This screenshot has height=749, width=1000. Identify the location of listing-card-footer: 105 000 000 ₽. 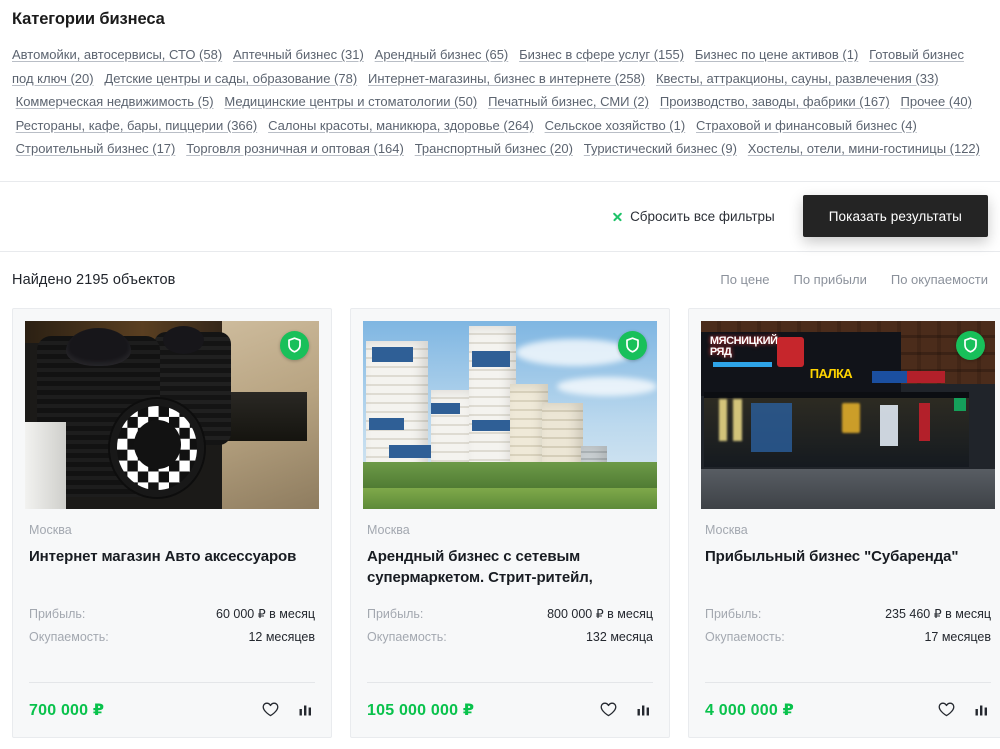
(510, 710).